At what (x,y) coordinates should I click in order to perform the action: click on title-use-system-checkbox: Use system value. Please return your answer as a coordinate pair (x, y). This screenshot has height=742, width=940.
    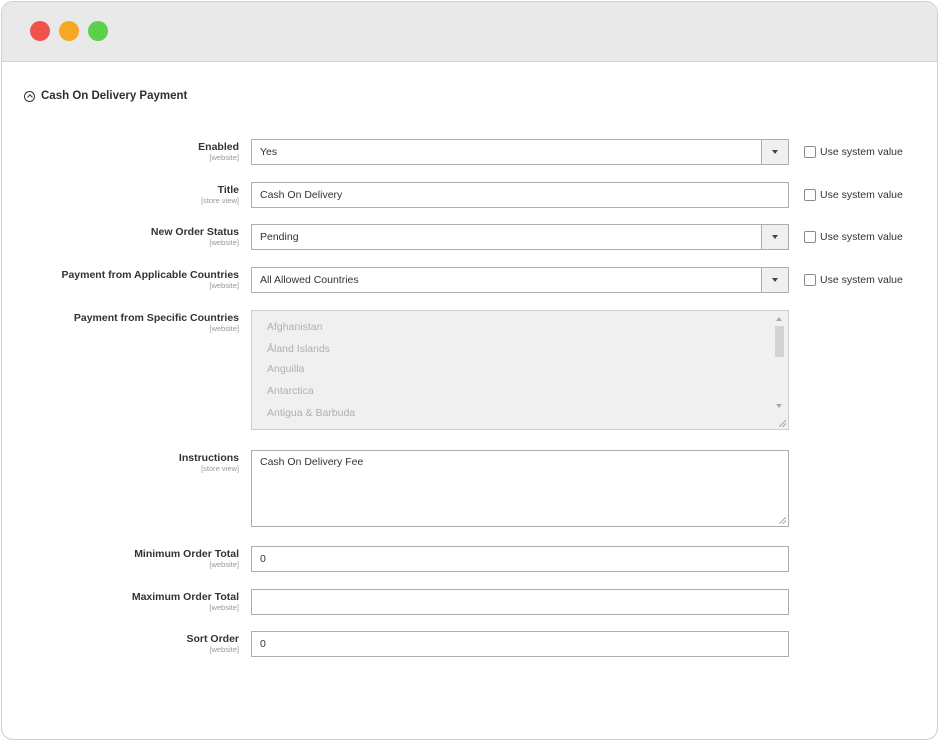
    Looking at the image, I should click on (853, 195).